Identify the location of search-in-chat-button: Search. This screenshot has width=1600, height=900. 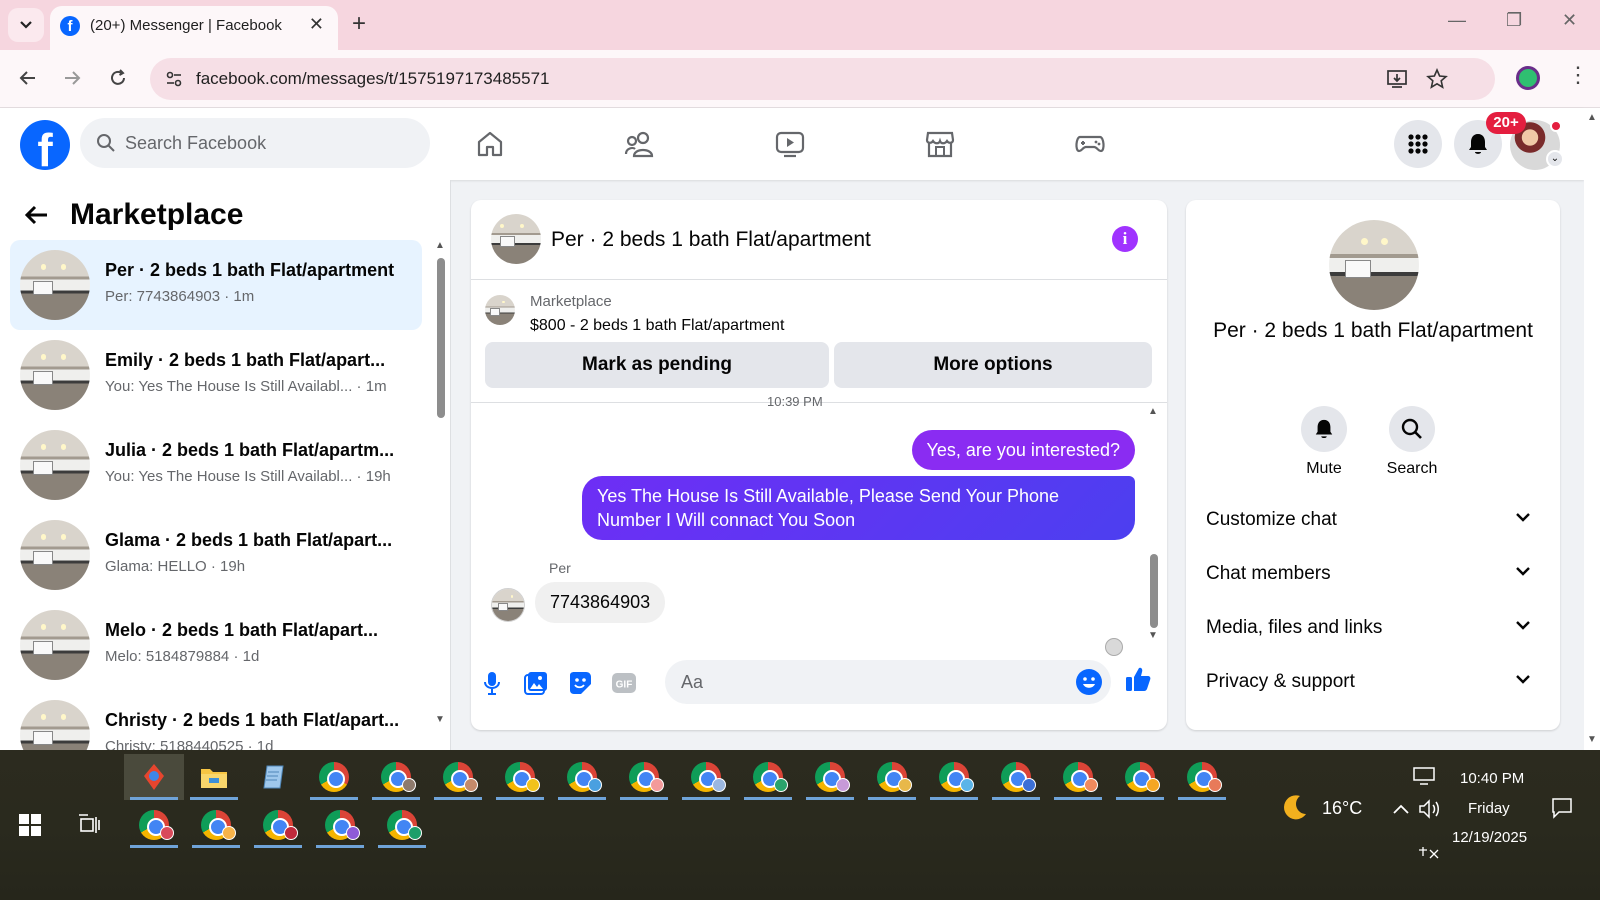
(1412, 442).